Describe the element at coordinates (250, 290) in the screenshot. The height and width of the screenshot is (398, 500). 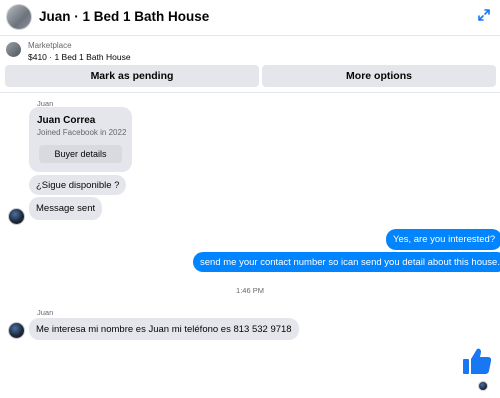
I see `message-timestamp: 1:46 PM` at that location.